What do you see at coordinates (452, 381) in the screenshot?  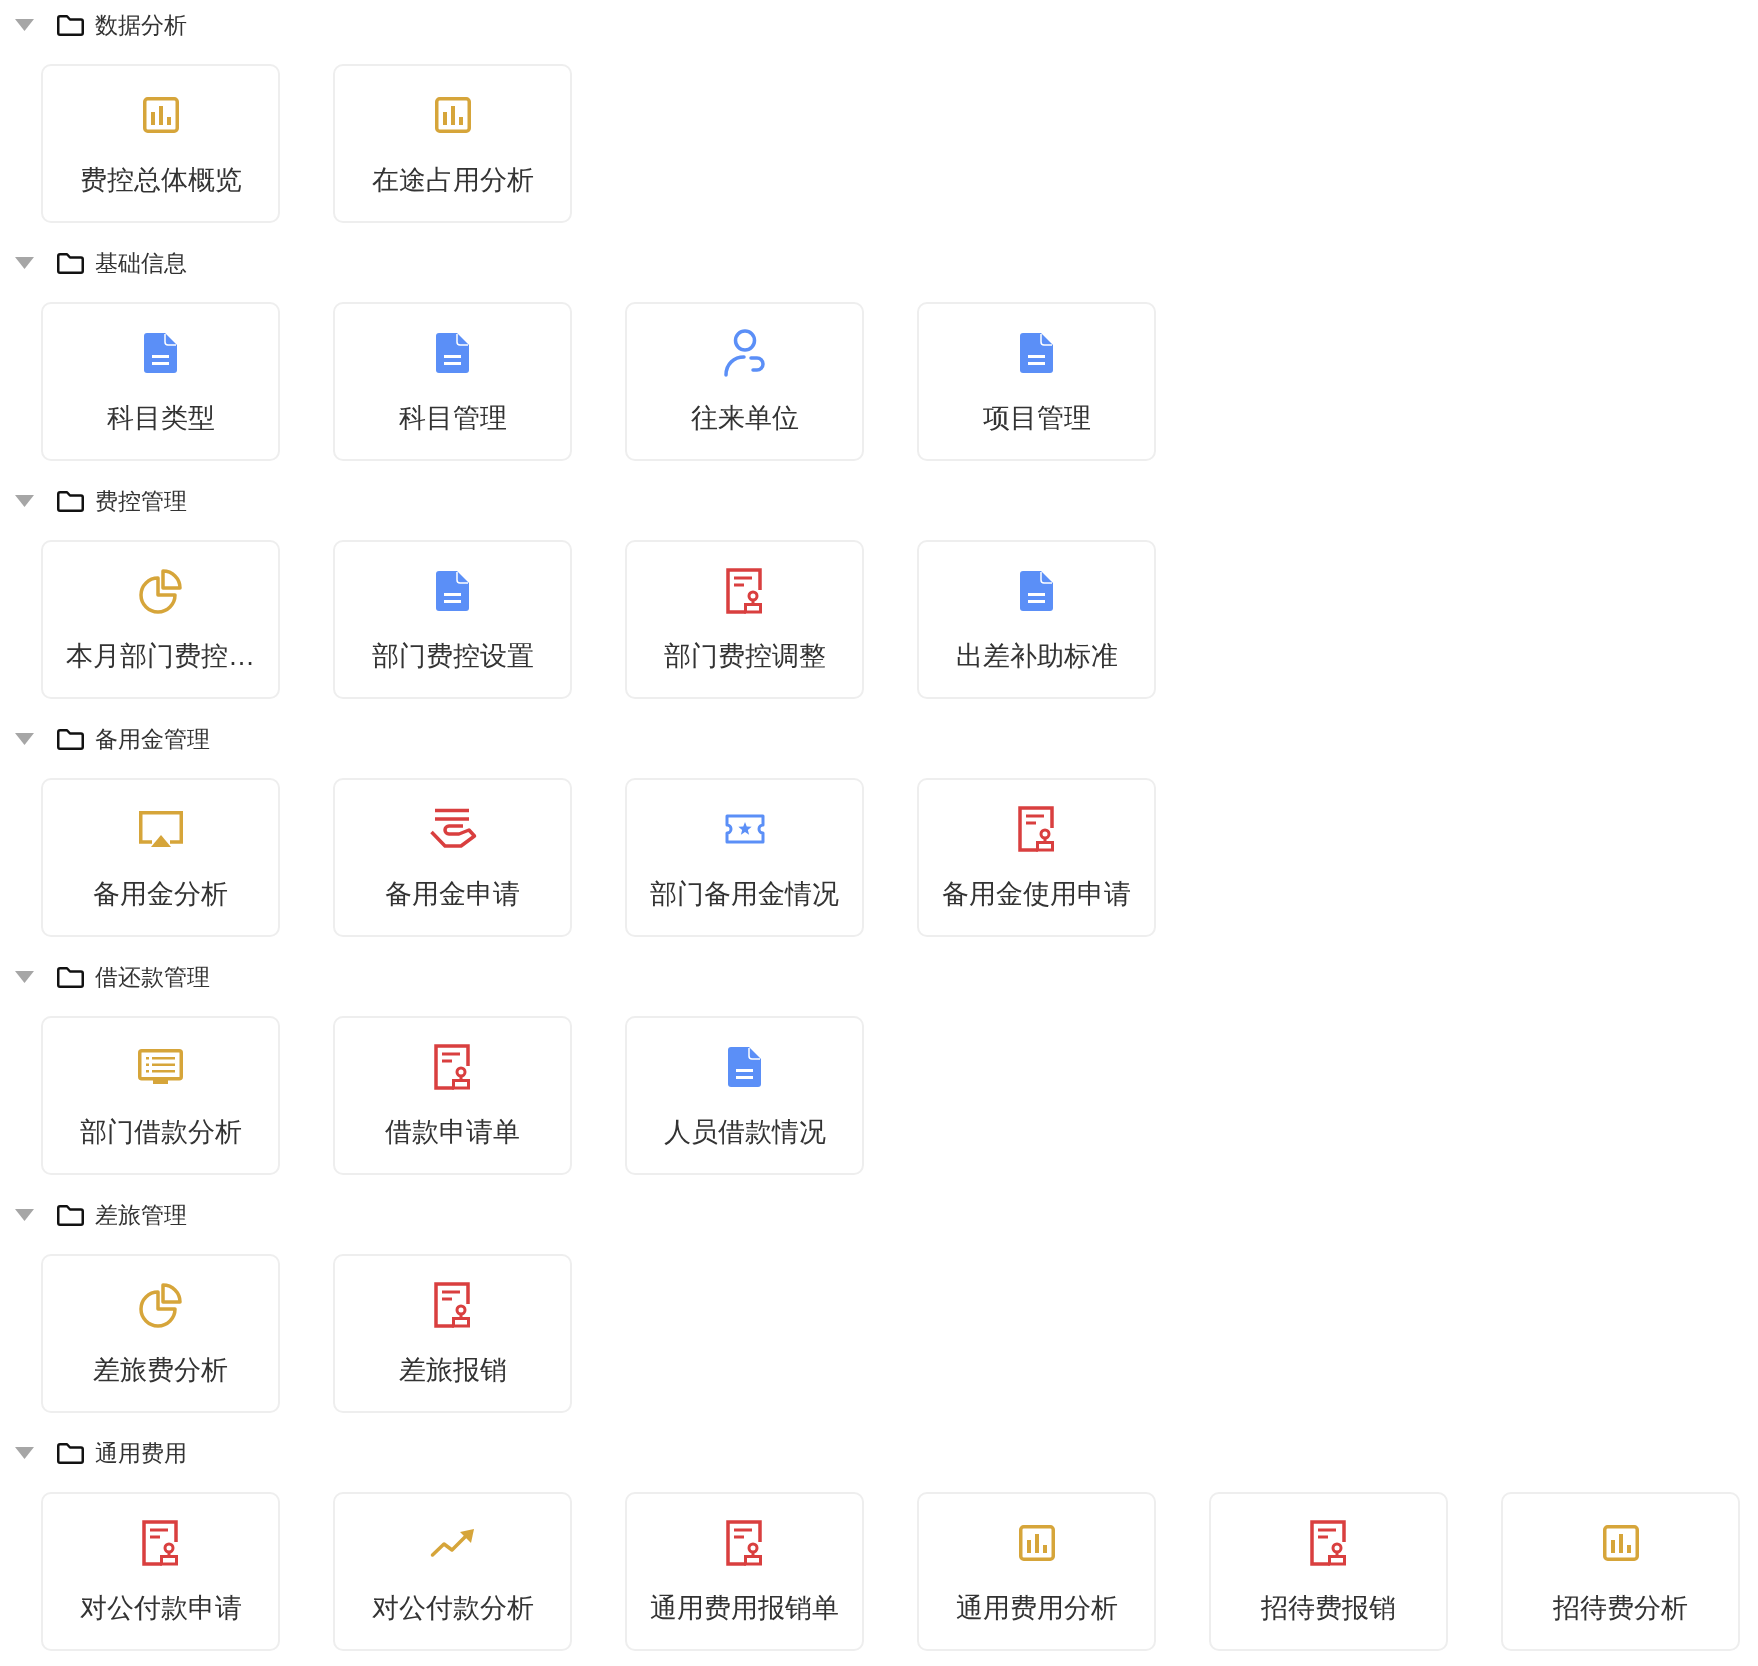 I see `app-tile: 科目管理` at bounding box center [452, 381].